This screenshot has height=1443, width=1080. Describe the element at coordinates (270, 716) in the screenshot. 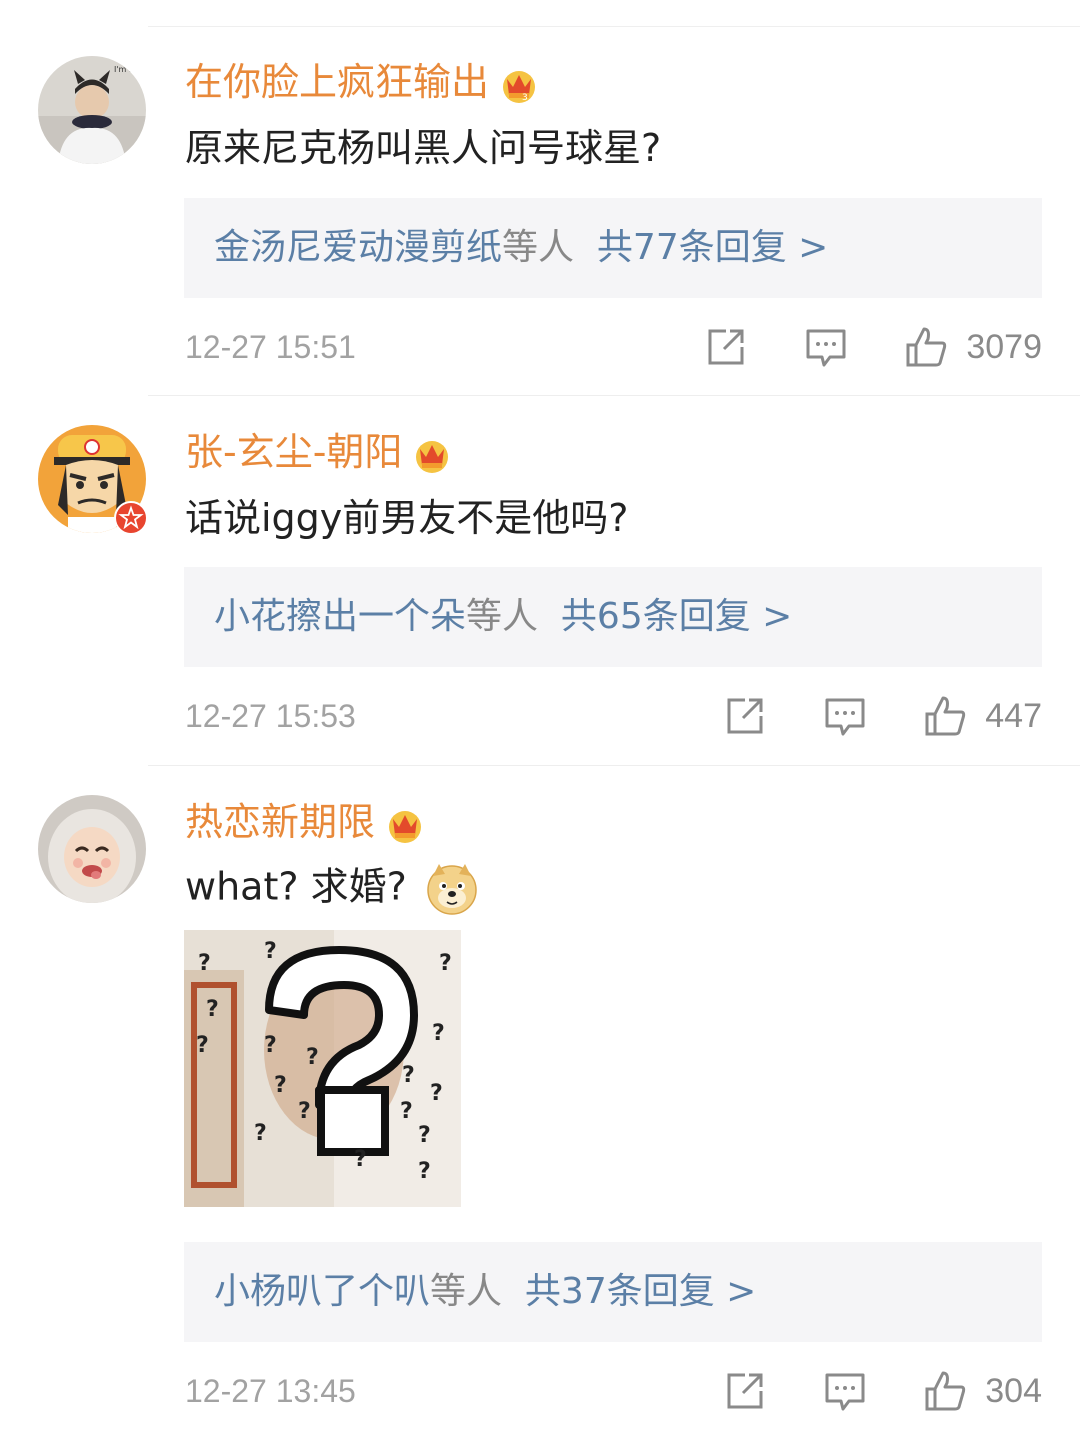

I see `timestamp: 12-27 15:53` at that location.